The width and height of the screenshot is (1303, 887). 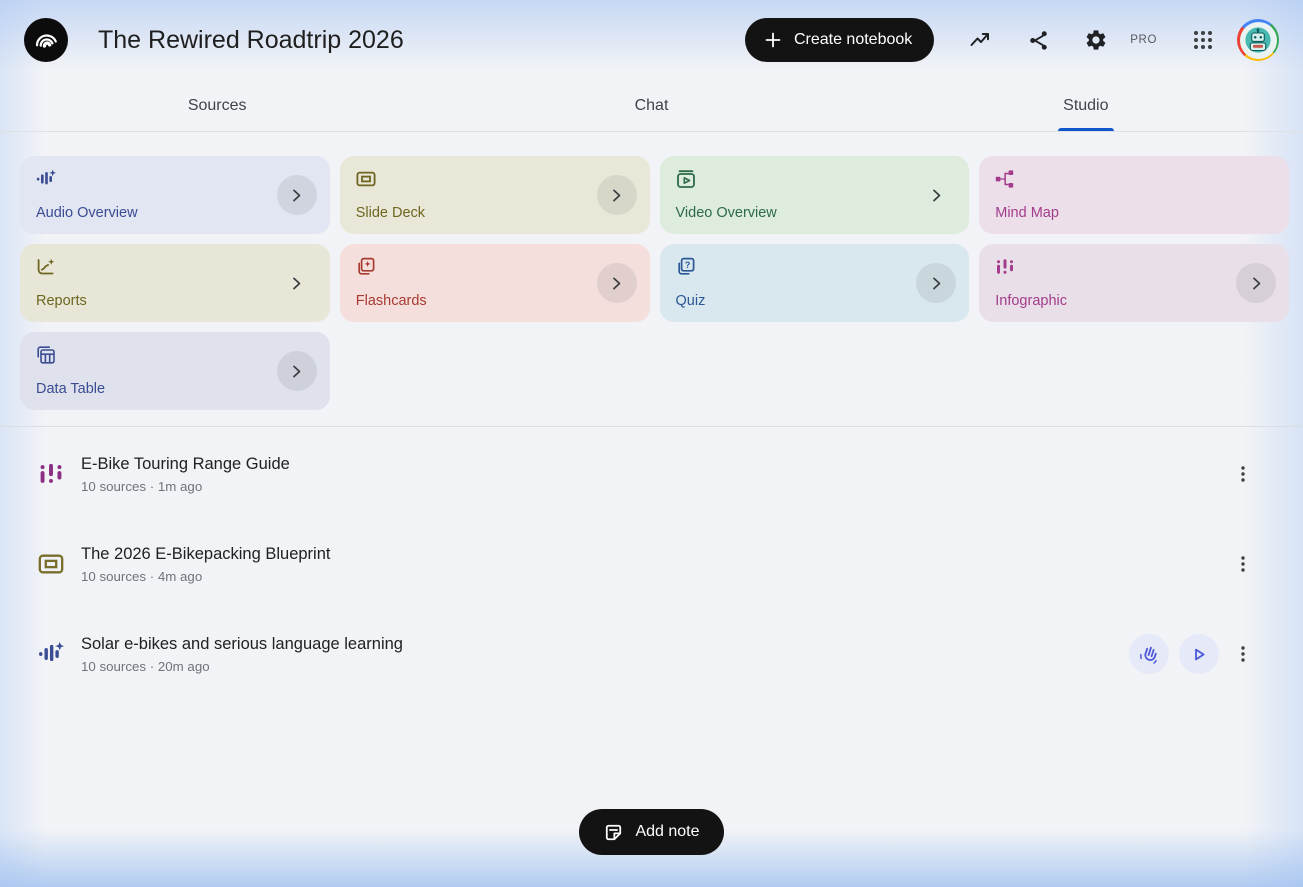 What do you see at coordinates (1134, 283) in the screenshot?
I see `studio-card-infographic: Infographic` at bounding box center [1134, 283].